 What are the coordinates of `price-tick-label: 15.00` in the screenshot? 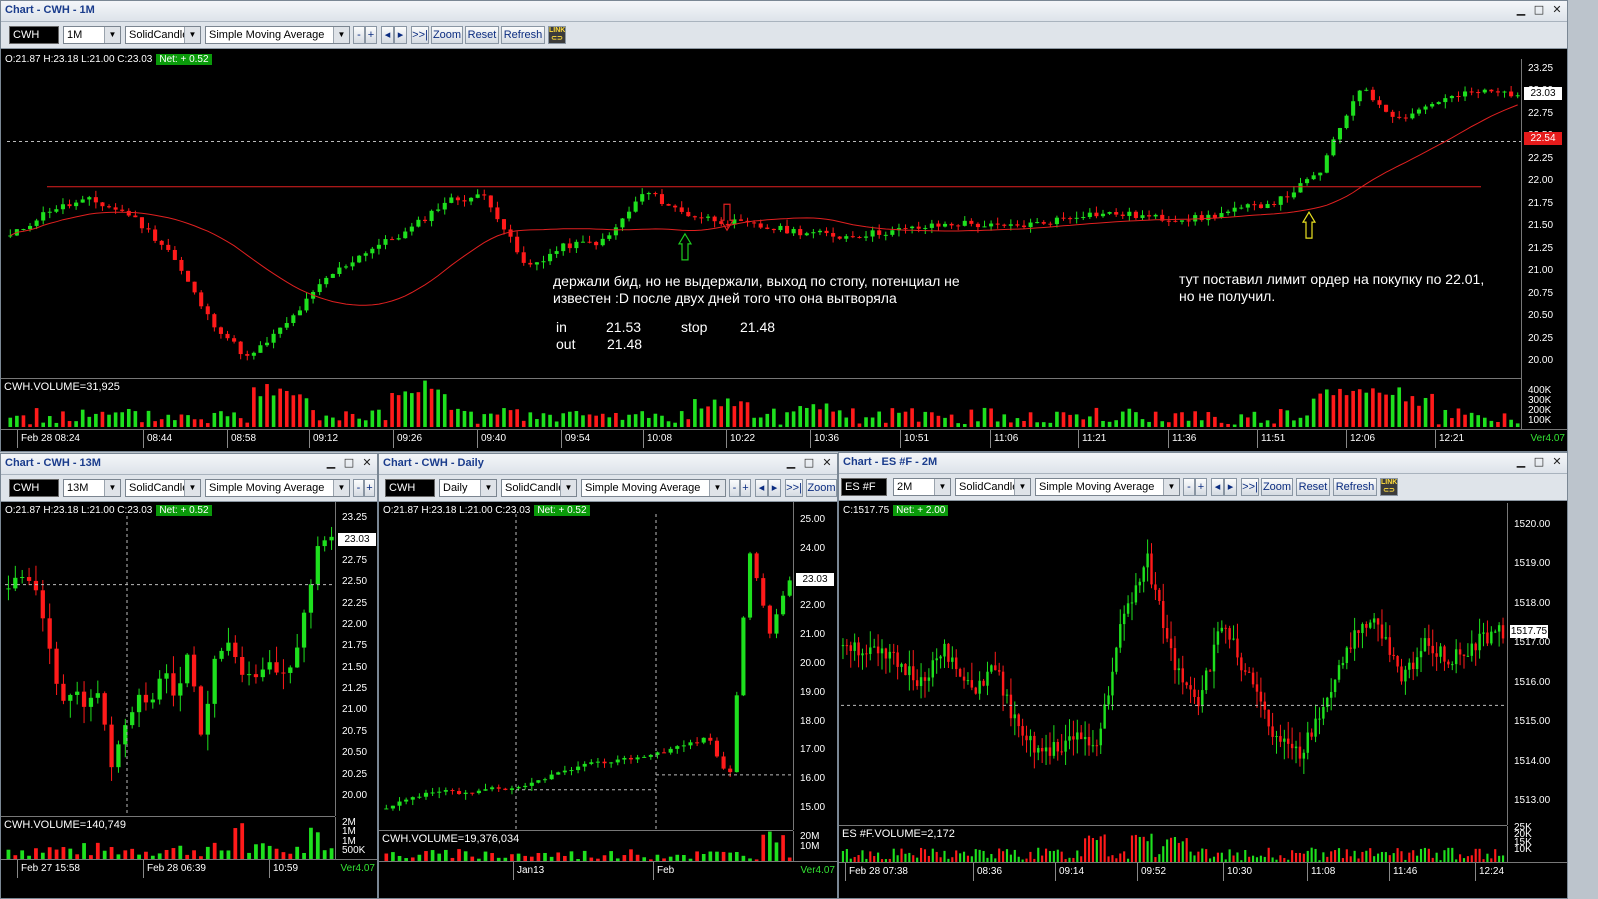 It's located at (813, 807).